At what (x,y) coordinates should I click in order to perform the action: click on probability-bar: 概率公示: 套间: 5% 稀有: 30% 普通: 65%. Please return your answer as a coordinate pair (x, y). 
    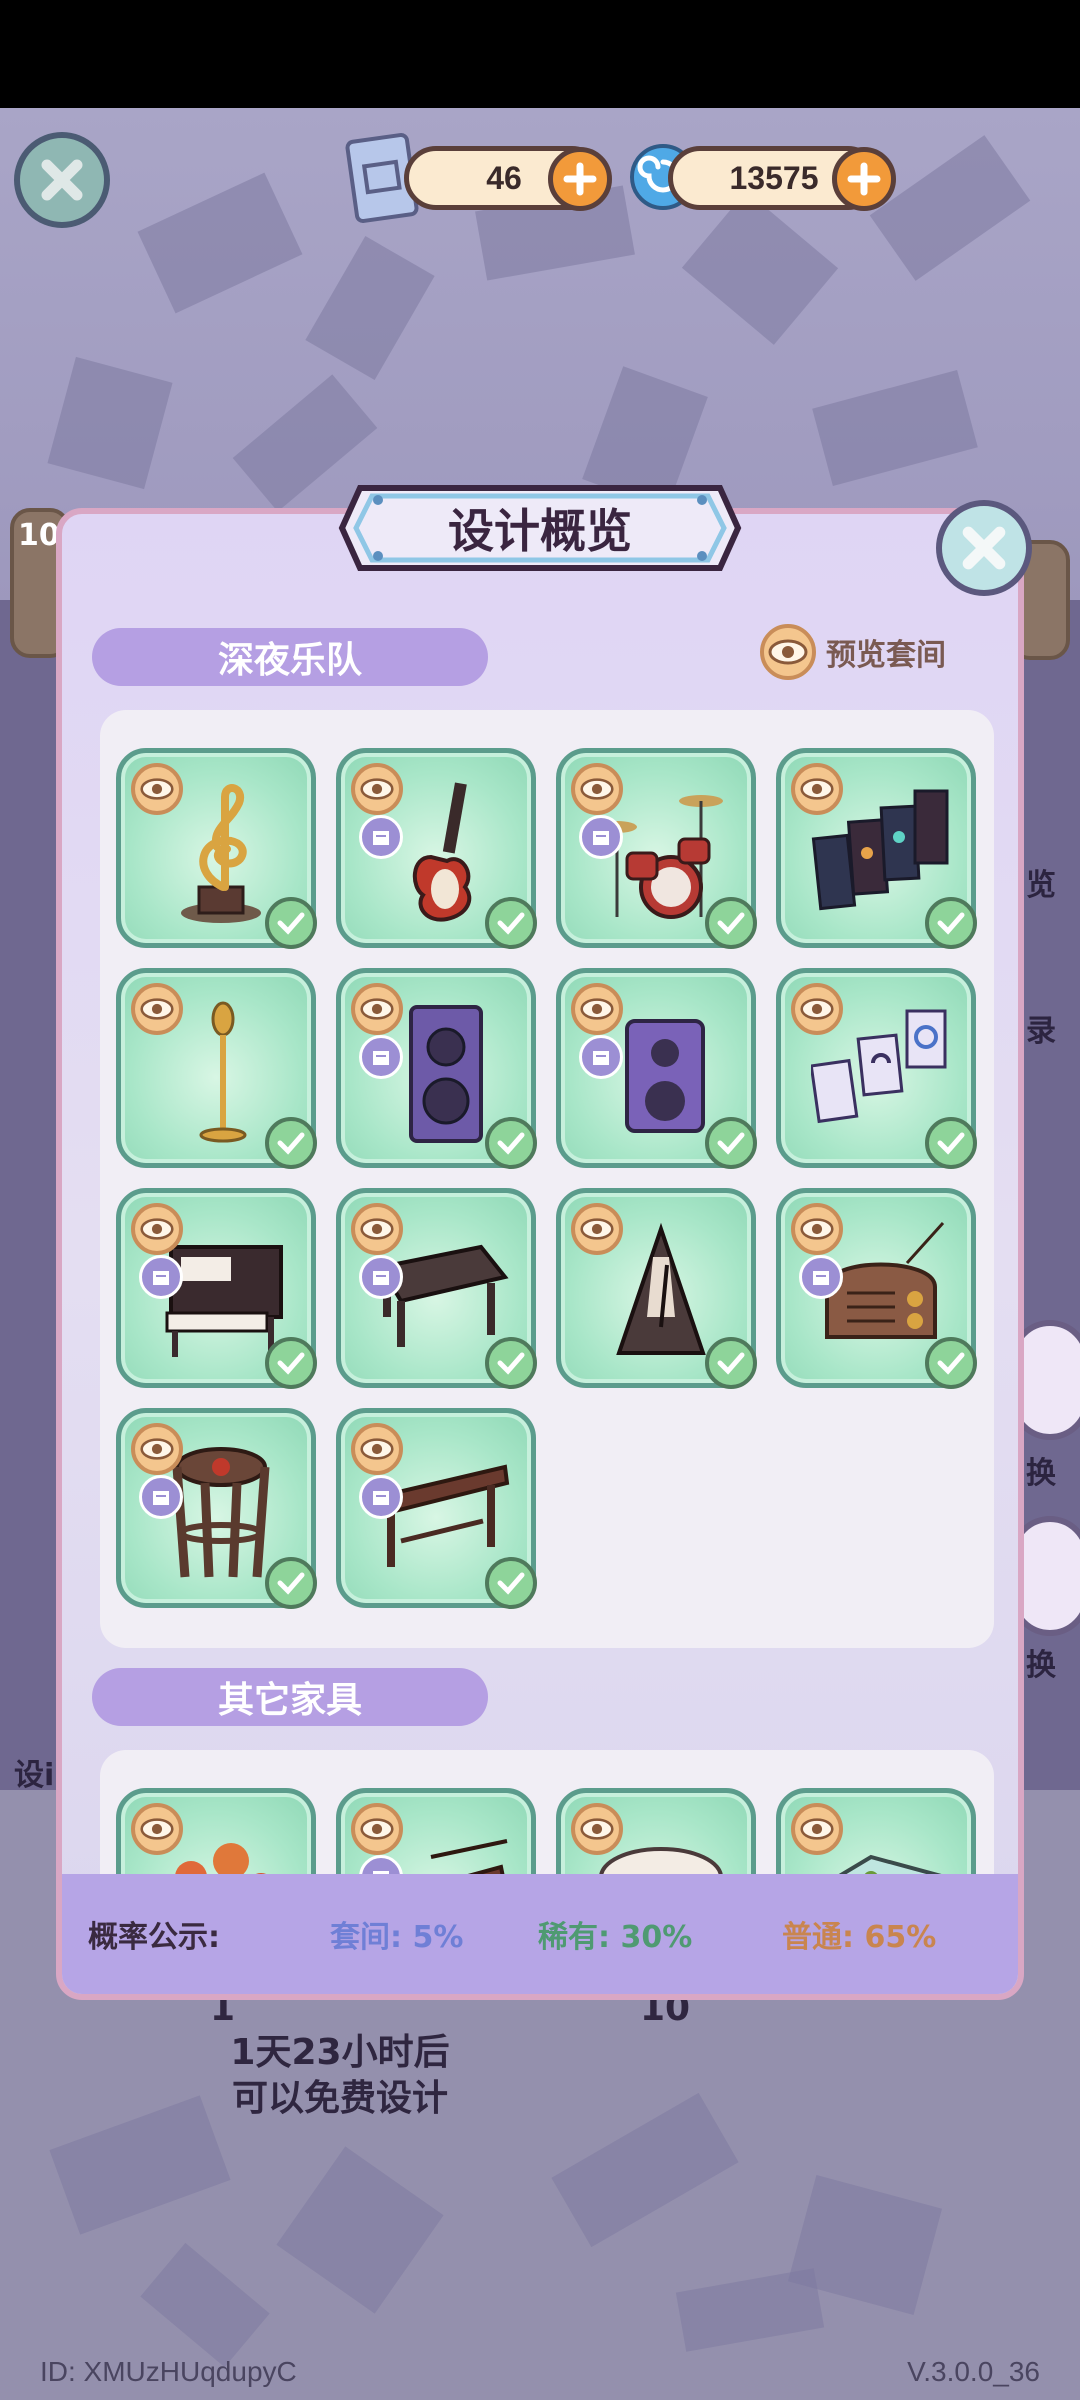
    Looking at the image, I should click on (540, 1934).